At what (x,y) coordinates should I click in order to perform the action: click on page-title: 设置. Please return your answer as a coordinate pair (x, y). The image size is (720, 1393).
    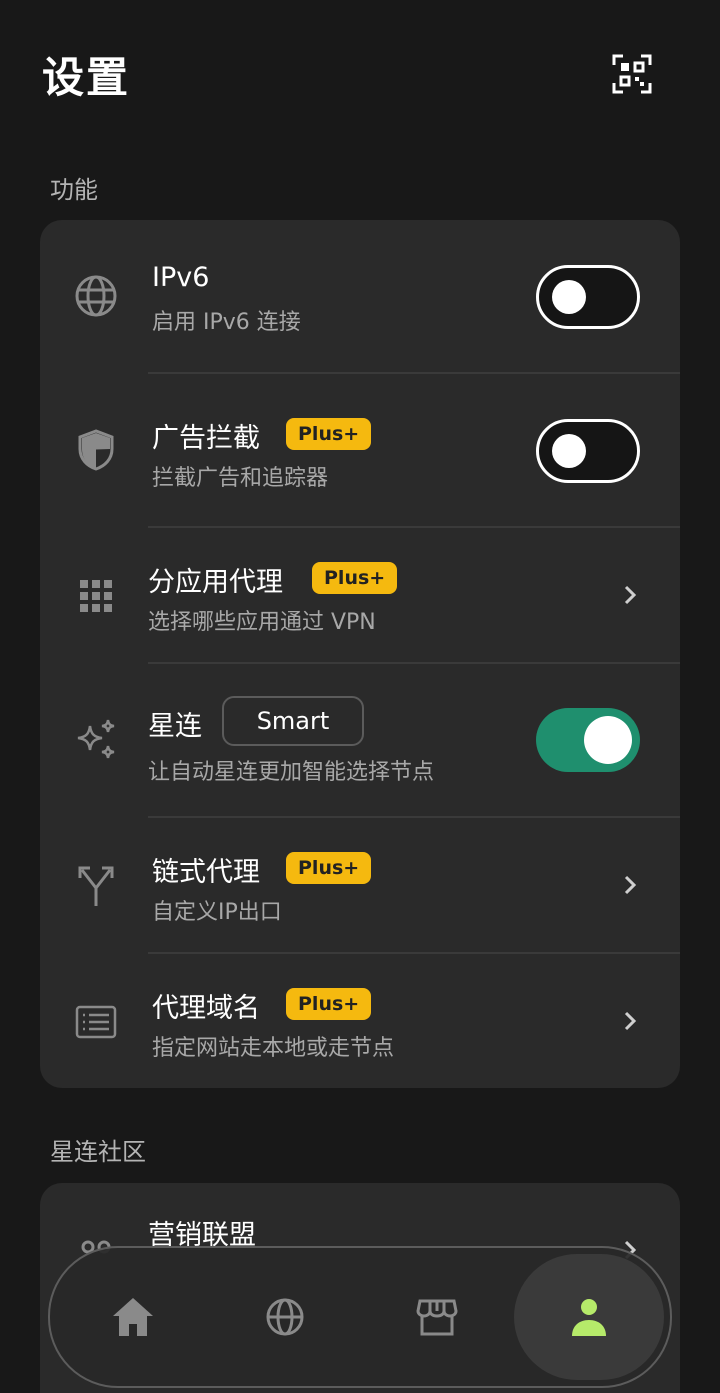
    Looking at the image, I should click on (86, 77).